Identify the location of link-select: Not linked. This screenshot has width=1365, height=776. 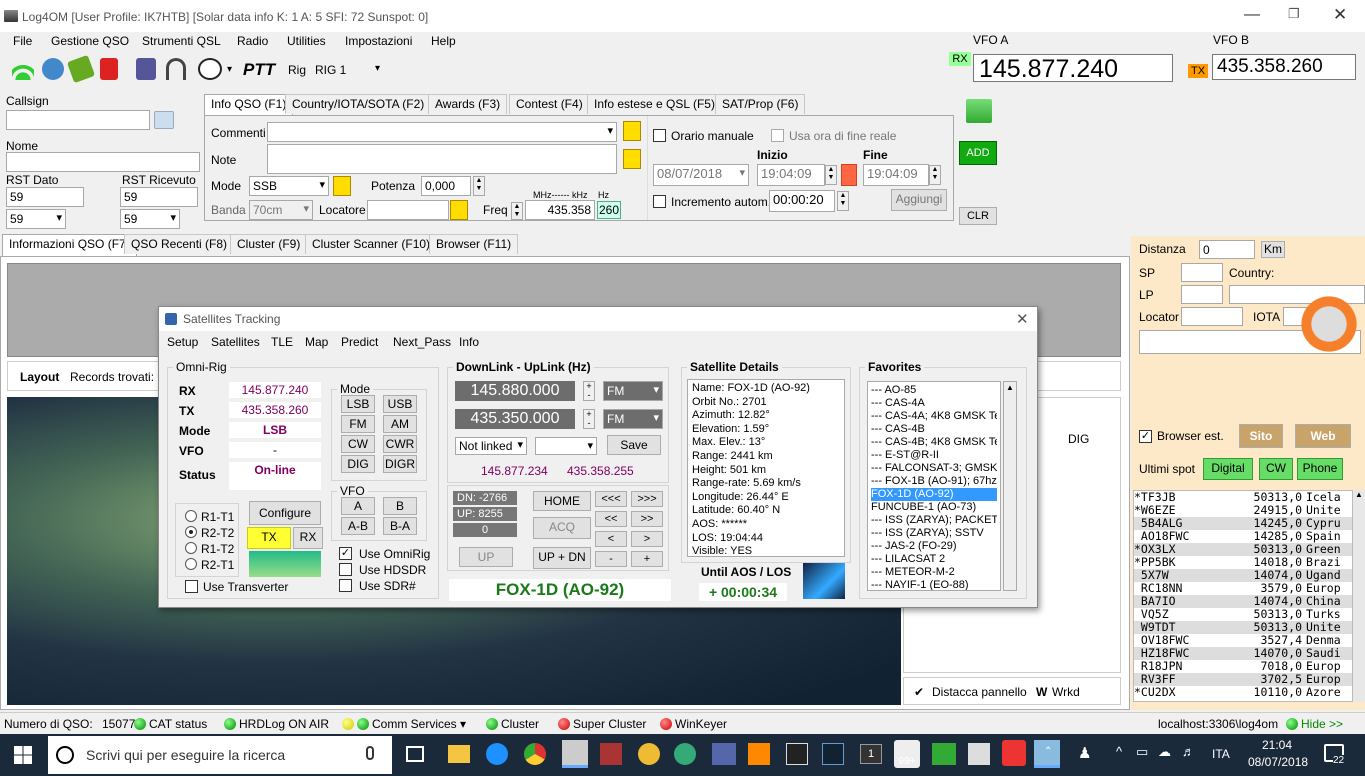
(491, 446).